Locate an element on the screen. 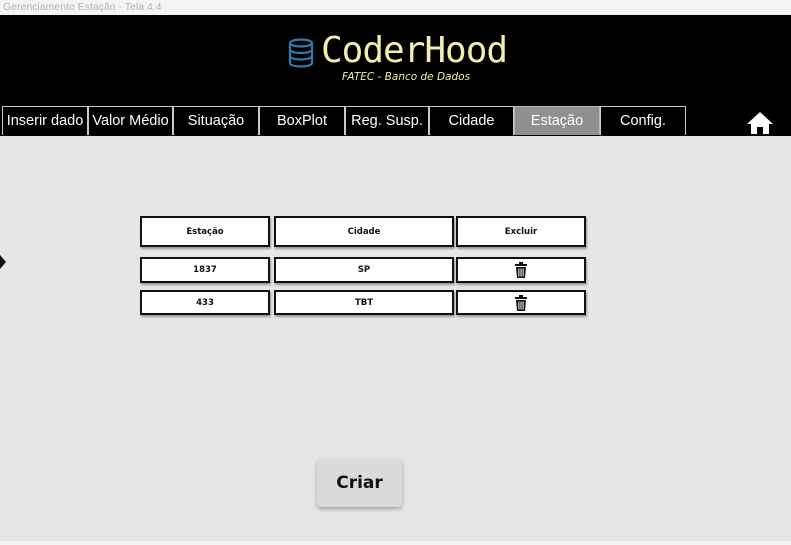 This screenshot has width=791, height=545. brand-name: CoderHood is located at coordinates (414, 50).